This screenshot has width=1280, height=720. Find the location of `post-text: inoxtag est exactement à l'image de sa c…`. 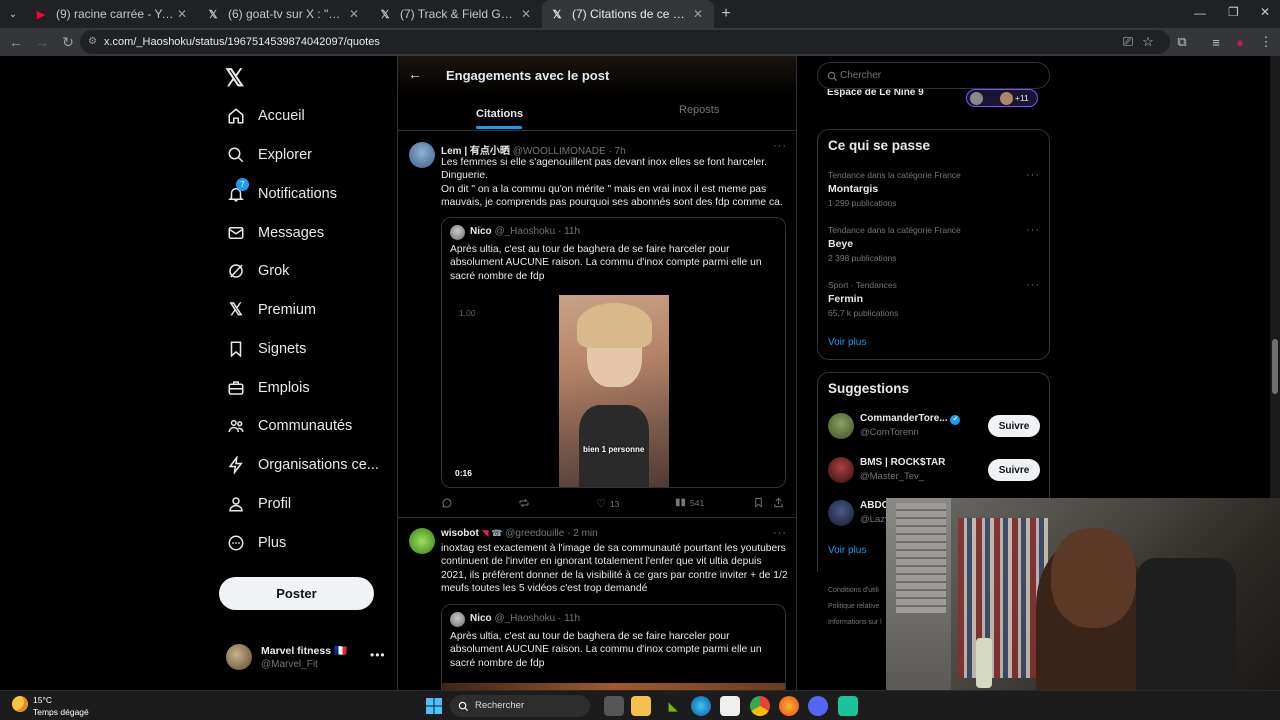

post-text: inoxtag est exactement à l'image de sa c… is located at coordinates (614, 569).